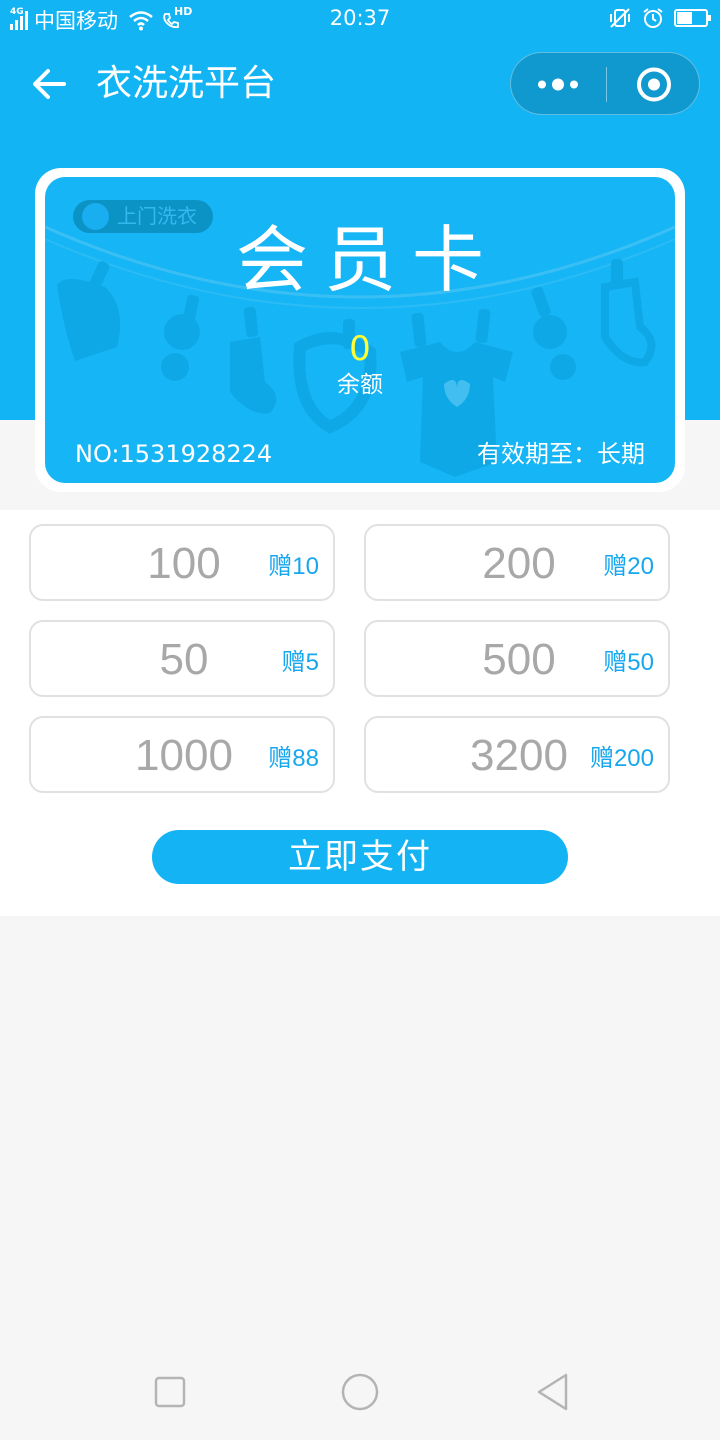 The width and height of the screenshot is (720, 1440). What do you see at coordinates (186, 83) in the screenshot?
I see `page-title: 衣洗洗平台` at bounding box center [186, 83].